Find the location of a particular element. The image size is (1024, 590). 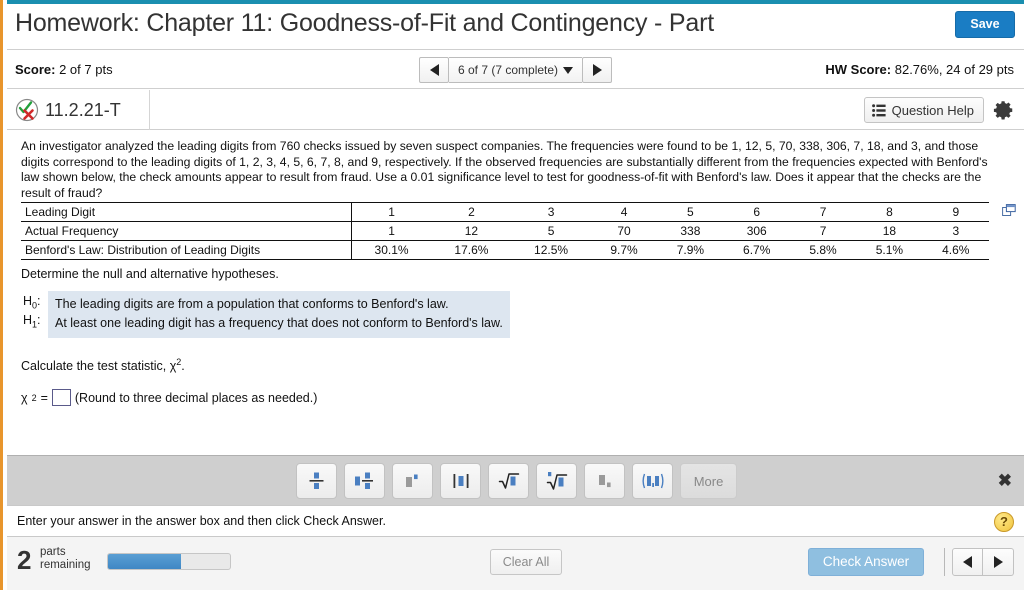

subscript-icon is located at coordinates (604, 481).